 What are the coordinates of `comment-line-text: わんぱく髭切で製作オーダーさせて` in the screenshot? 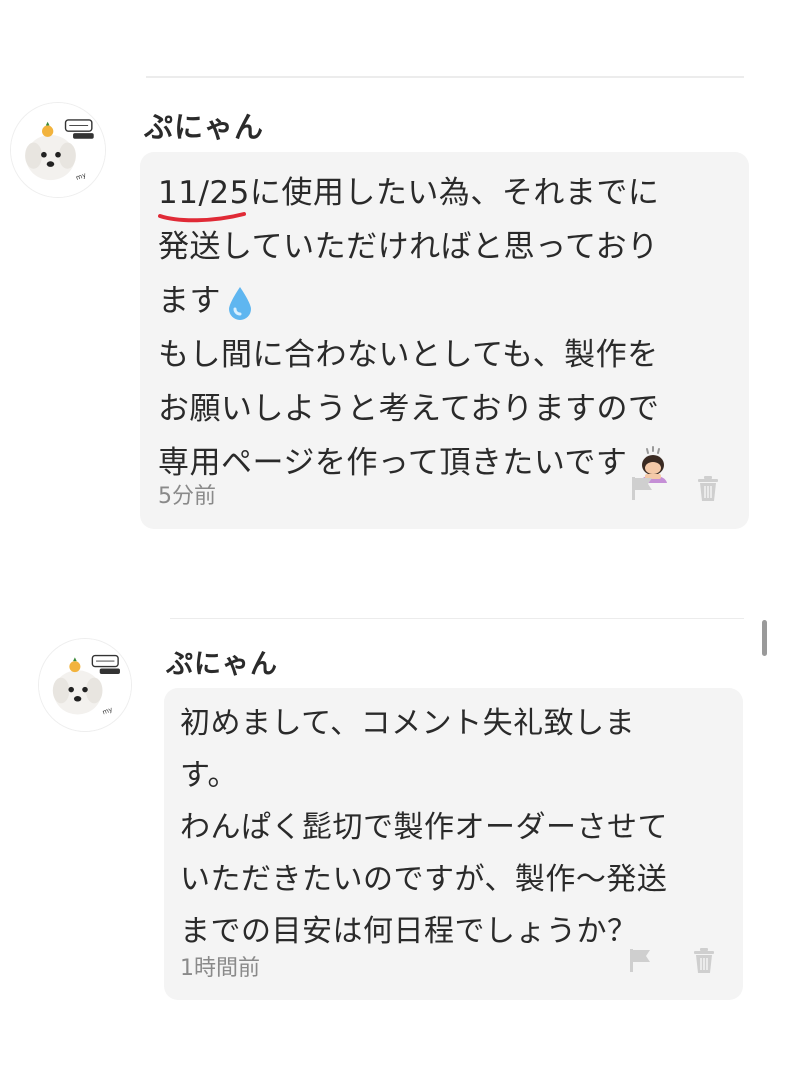 It's located at (424, 827).